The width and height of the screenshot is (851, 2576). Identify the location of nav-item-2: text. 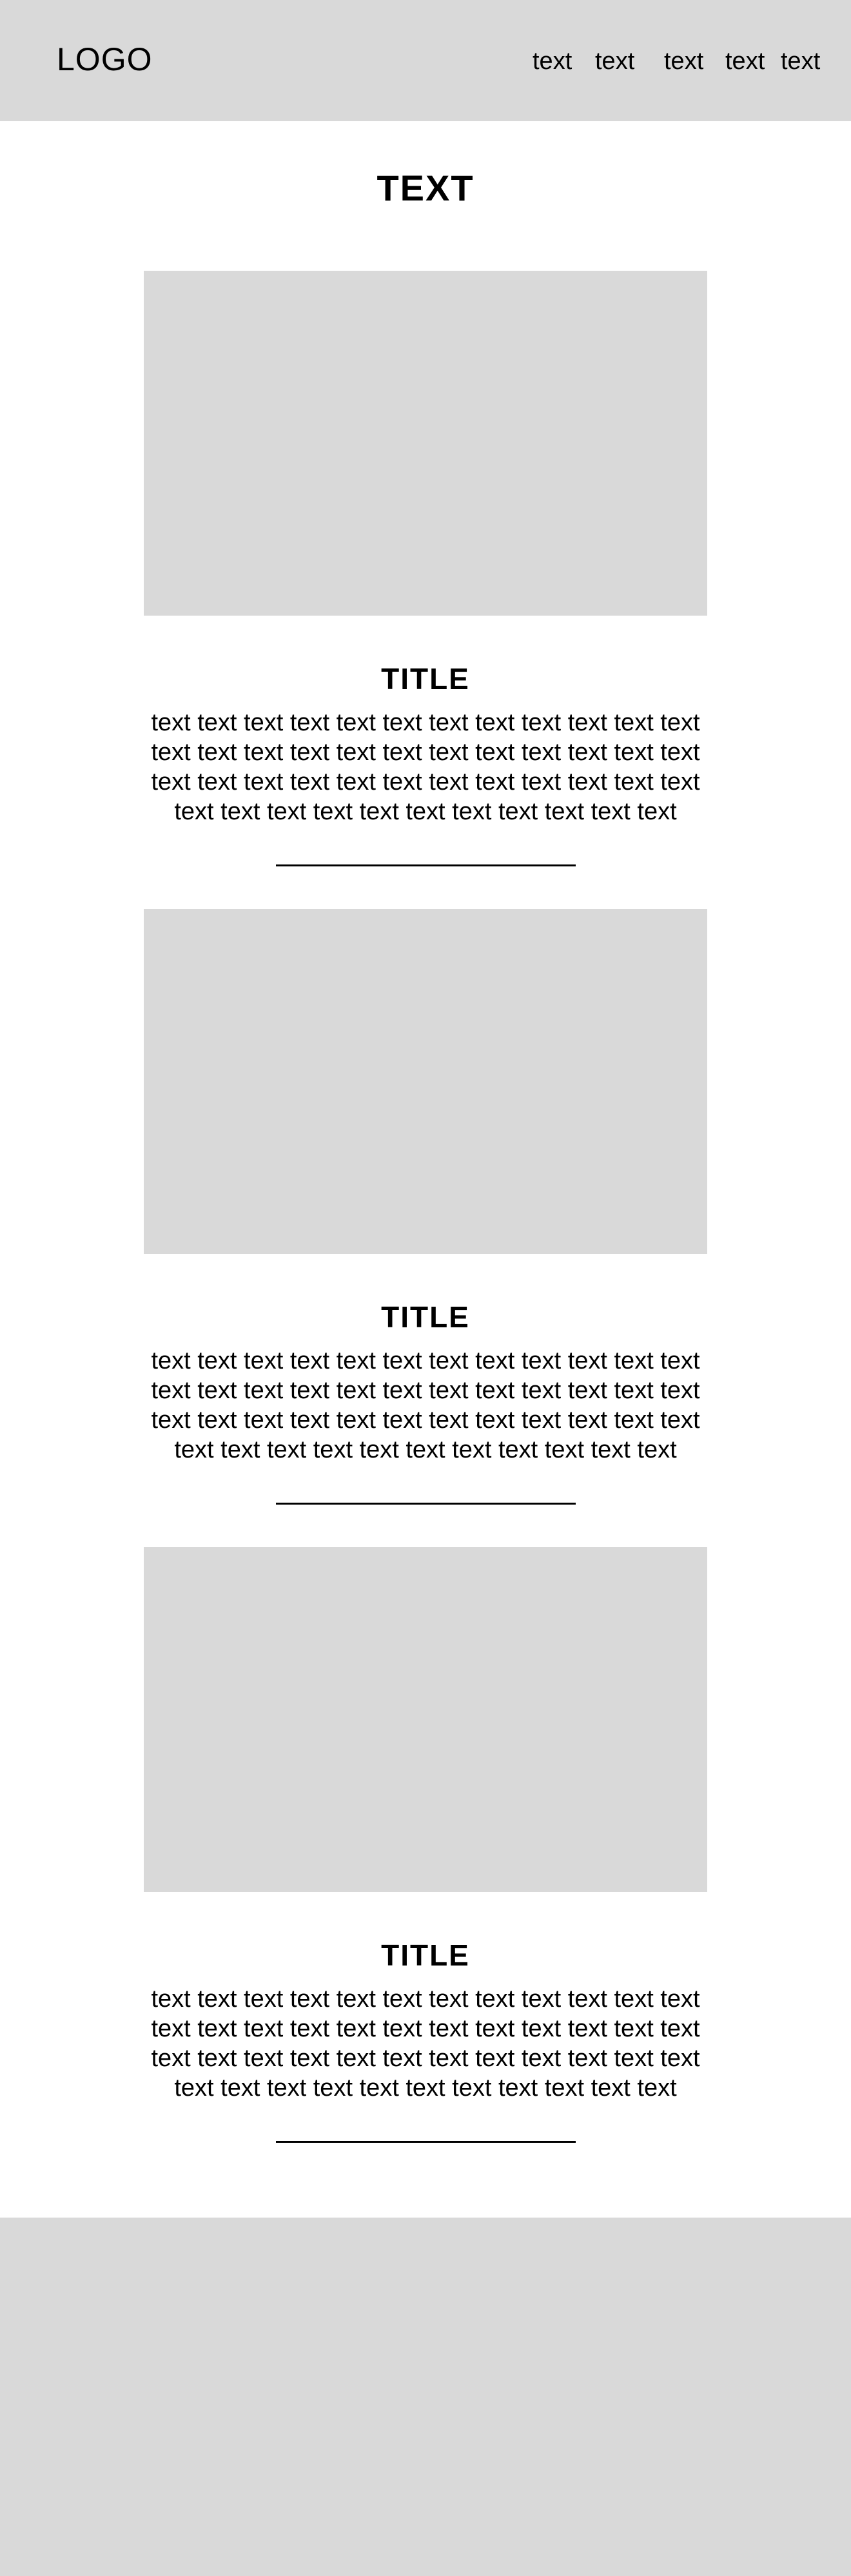
(614, 61).